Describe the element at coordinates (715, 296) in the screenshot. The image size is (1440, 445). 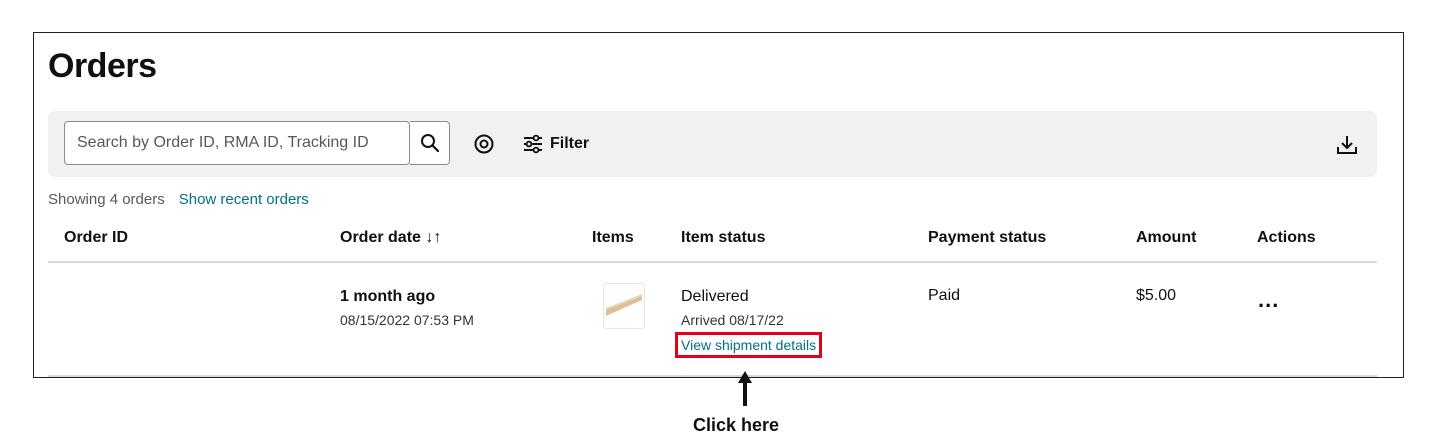
I see `item-status: Delivered` at that location.